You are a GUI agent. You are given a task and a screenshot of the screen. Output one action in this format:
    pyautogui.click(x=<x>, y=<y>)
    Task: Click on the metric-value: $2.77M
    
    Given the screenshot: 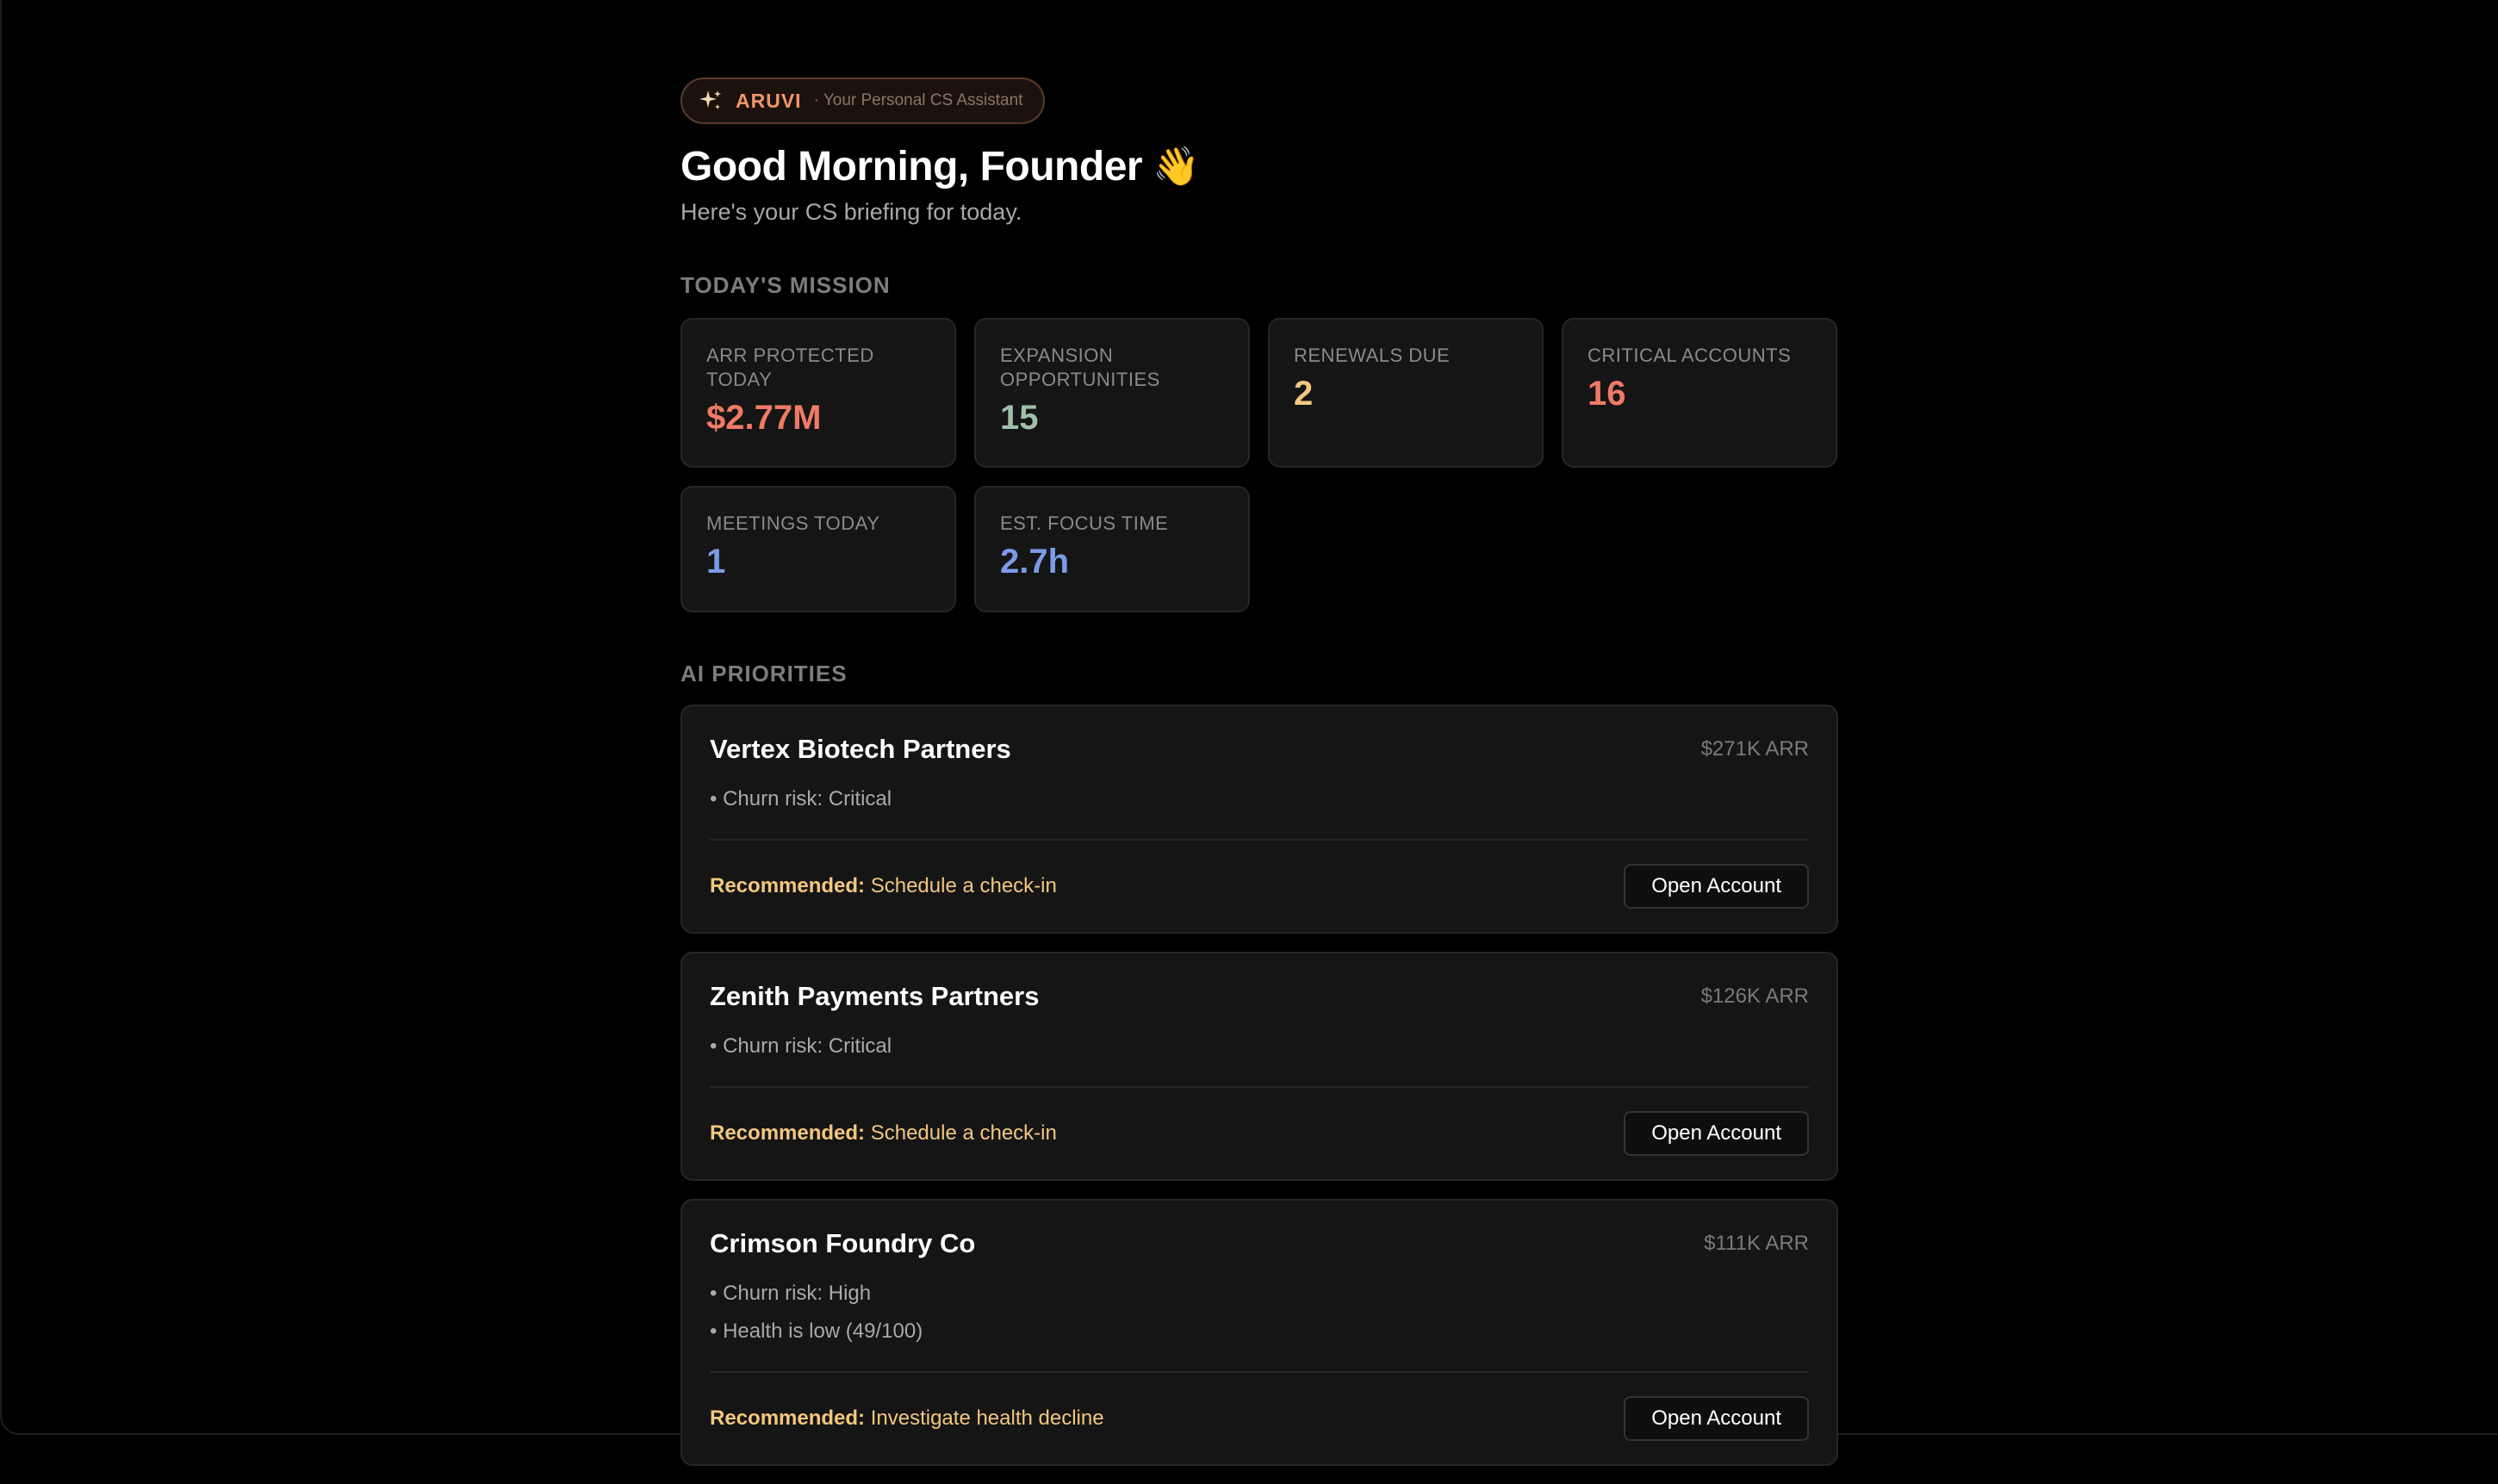 What is the action you would take?
    pyautogui.click(x=764, y=418)
    